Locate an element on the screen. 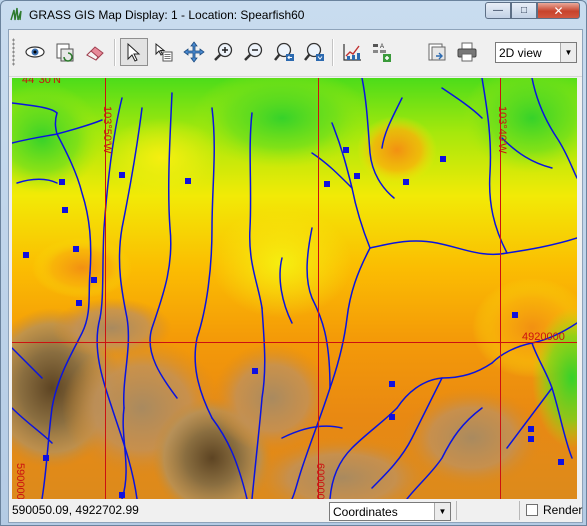 The image size is (587, 526). pan-icon is located at coordinates (194, 52).